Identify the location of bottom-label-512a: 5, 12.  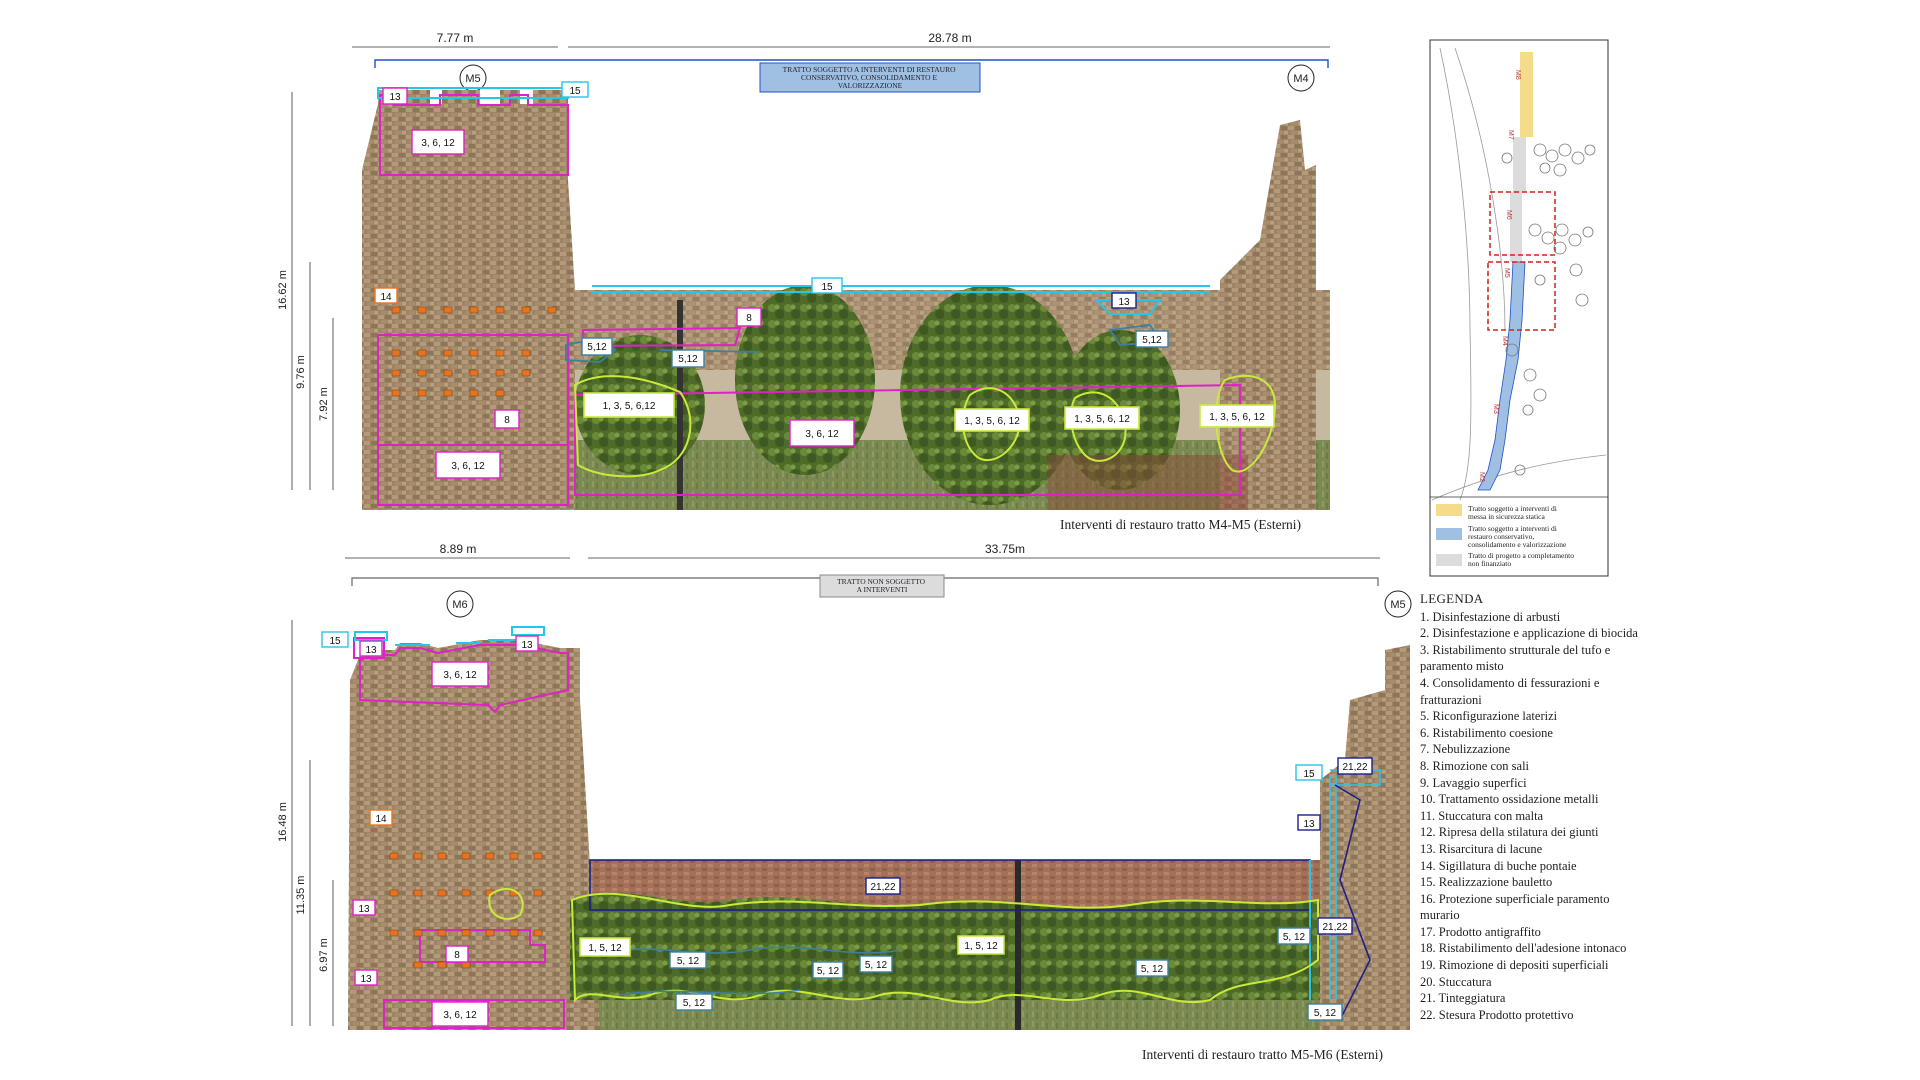
(688, 961).